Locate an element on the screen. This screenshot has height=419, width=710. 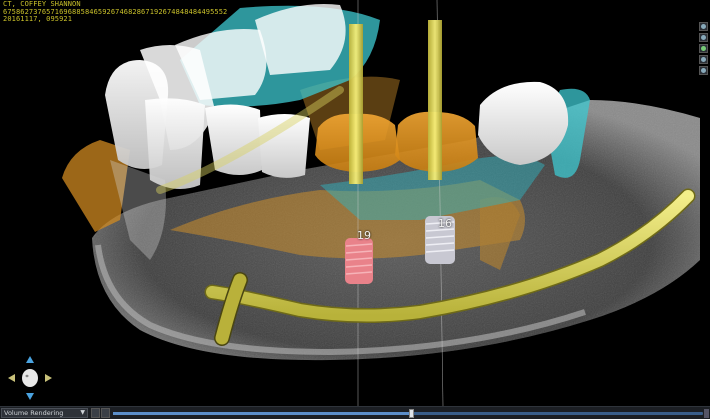
head-icon is located at coordinates (30, 378).